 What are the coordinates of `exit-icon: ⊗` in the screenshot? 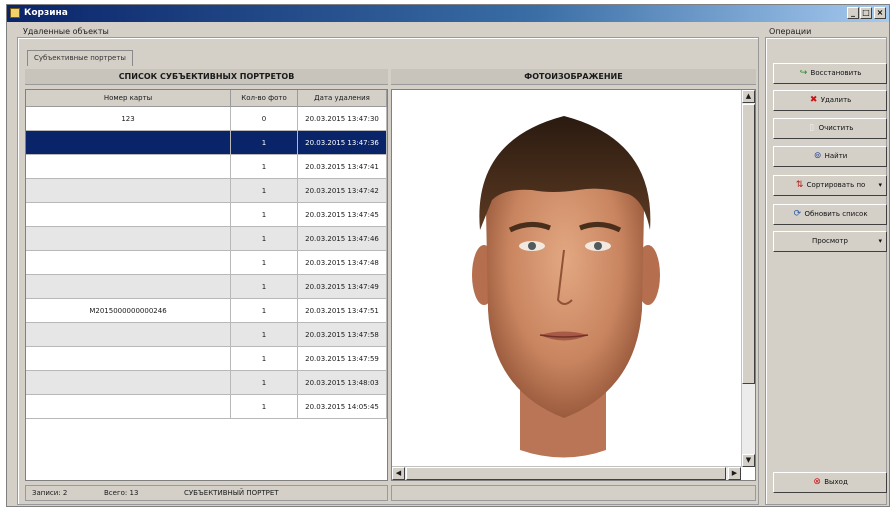 It's located at (817, 482).